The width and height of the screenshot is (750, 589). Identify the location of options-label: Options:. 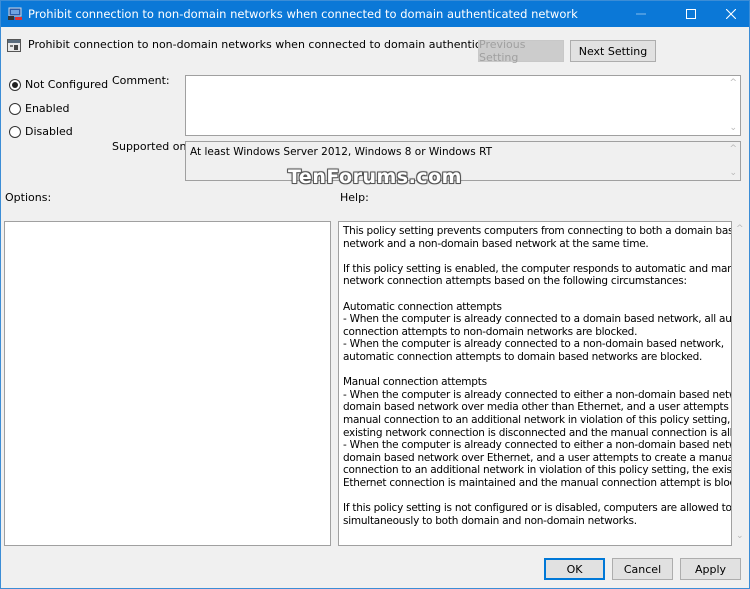
(28, 197).